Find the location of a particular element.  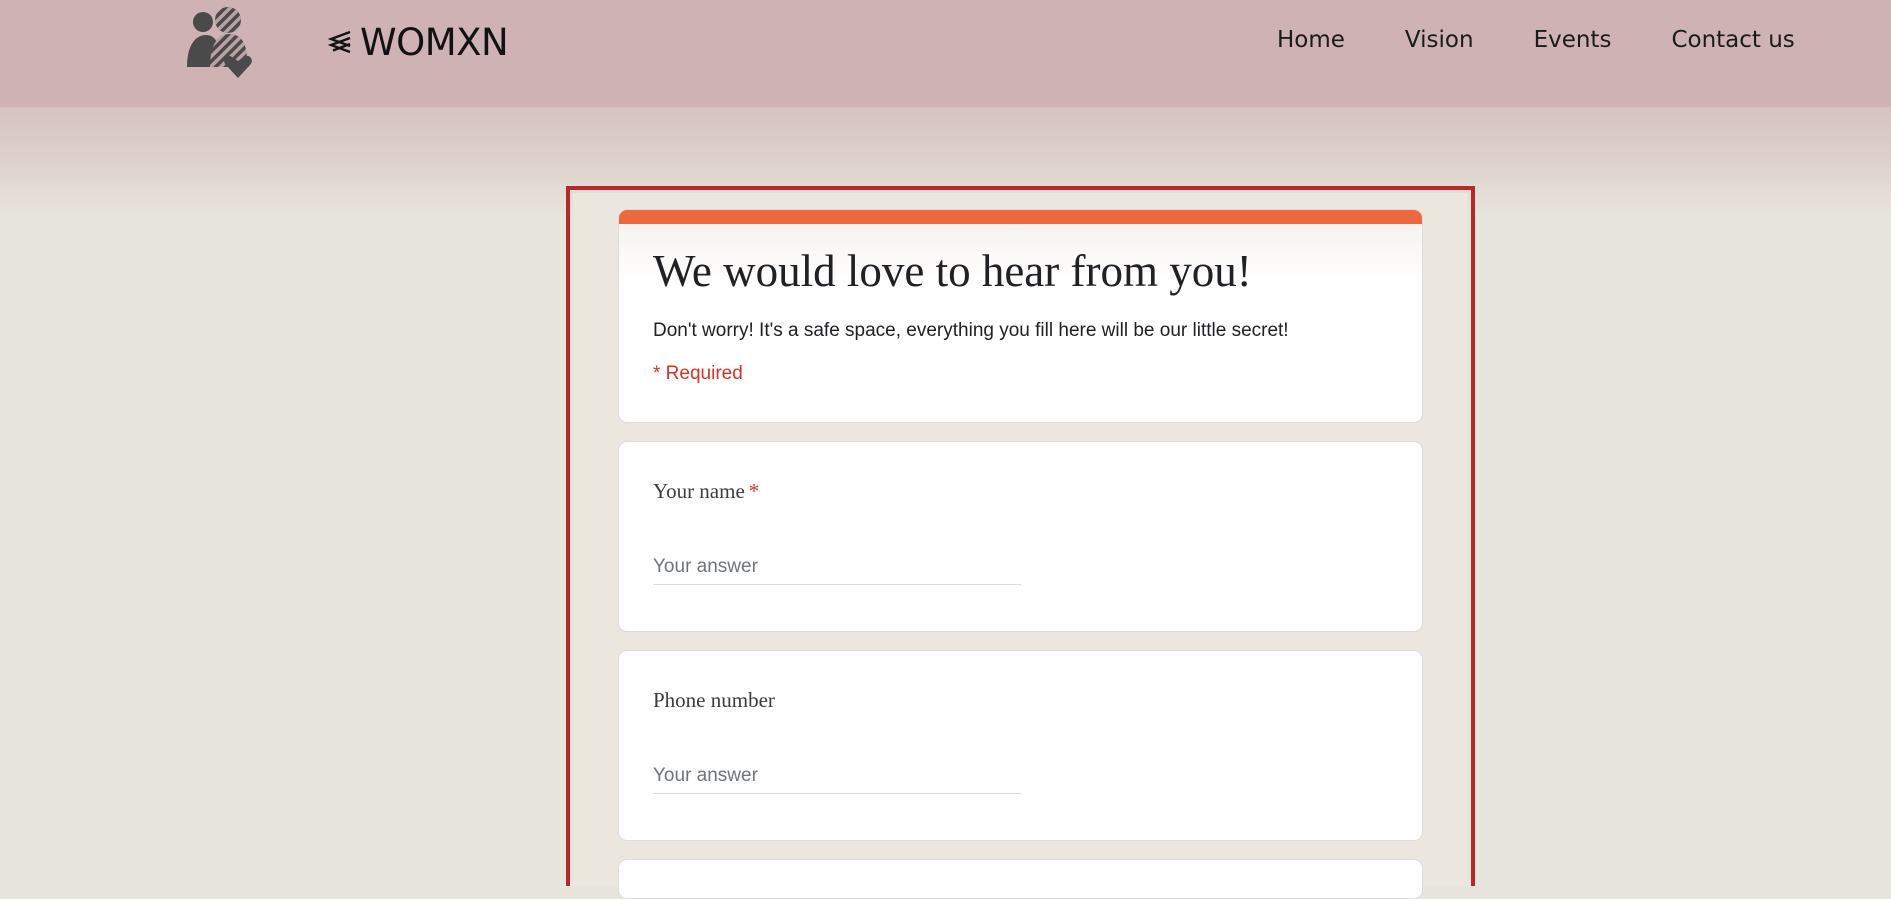

form-accent-band is located at coordinates (1020, 217).